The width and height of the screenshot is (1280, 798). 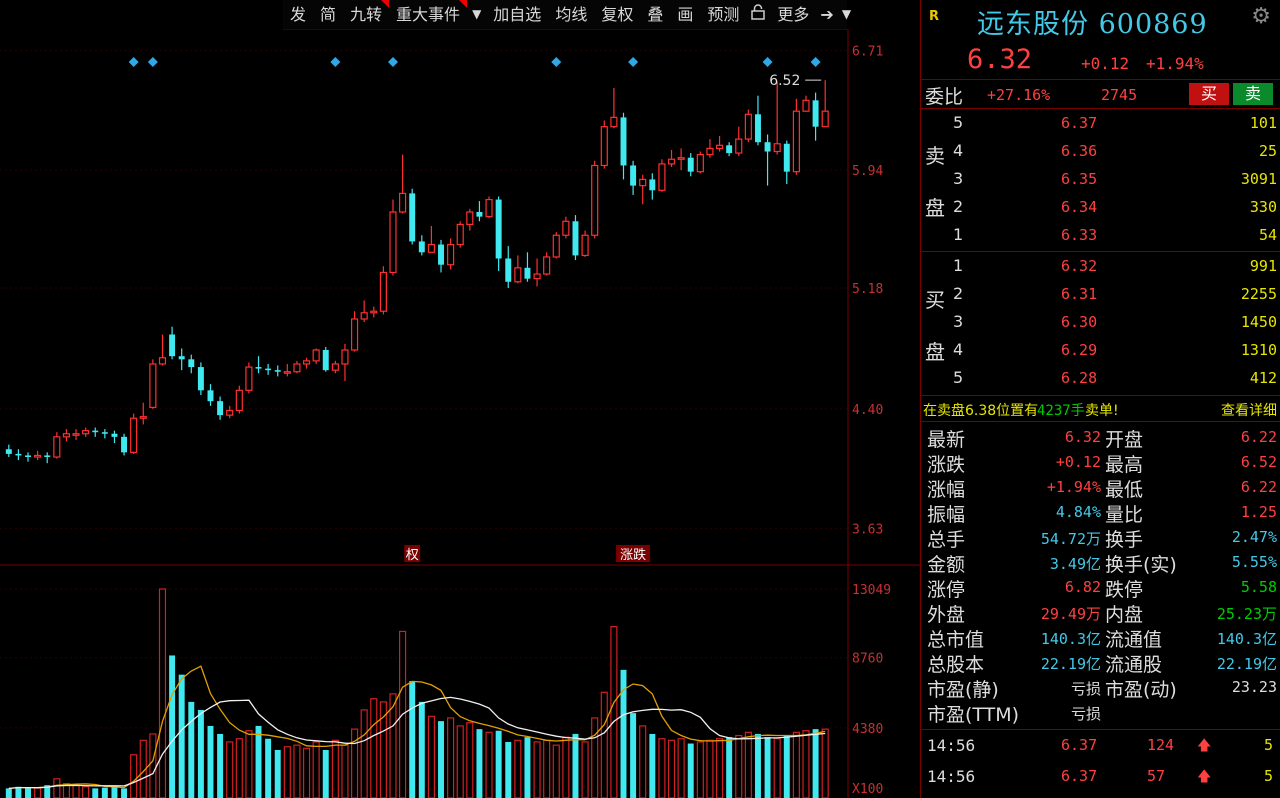 I want to click on ask-price: 6.35, so click(x=1079, y=179).